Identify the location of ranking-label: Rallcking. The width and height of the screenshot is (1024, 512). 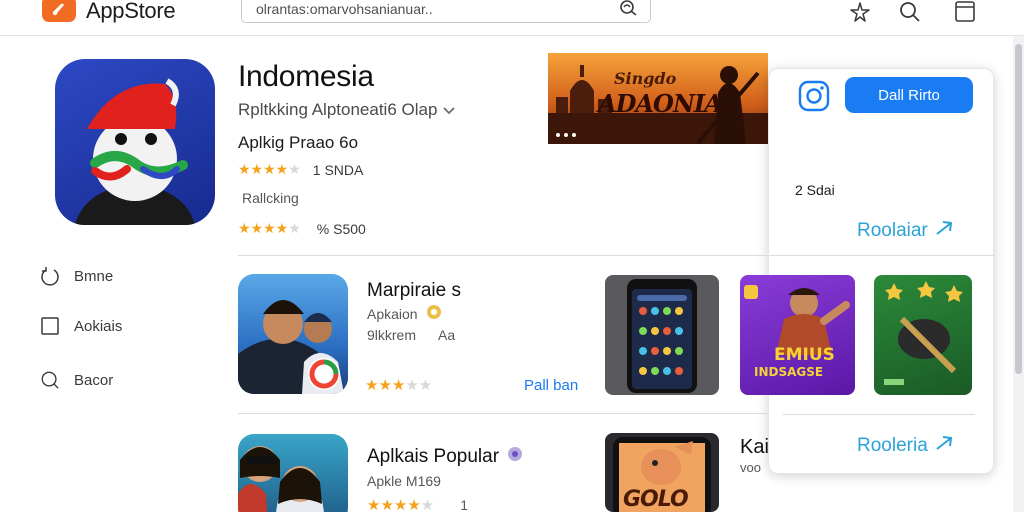
(270, 198).